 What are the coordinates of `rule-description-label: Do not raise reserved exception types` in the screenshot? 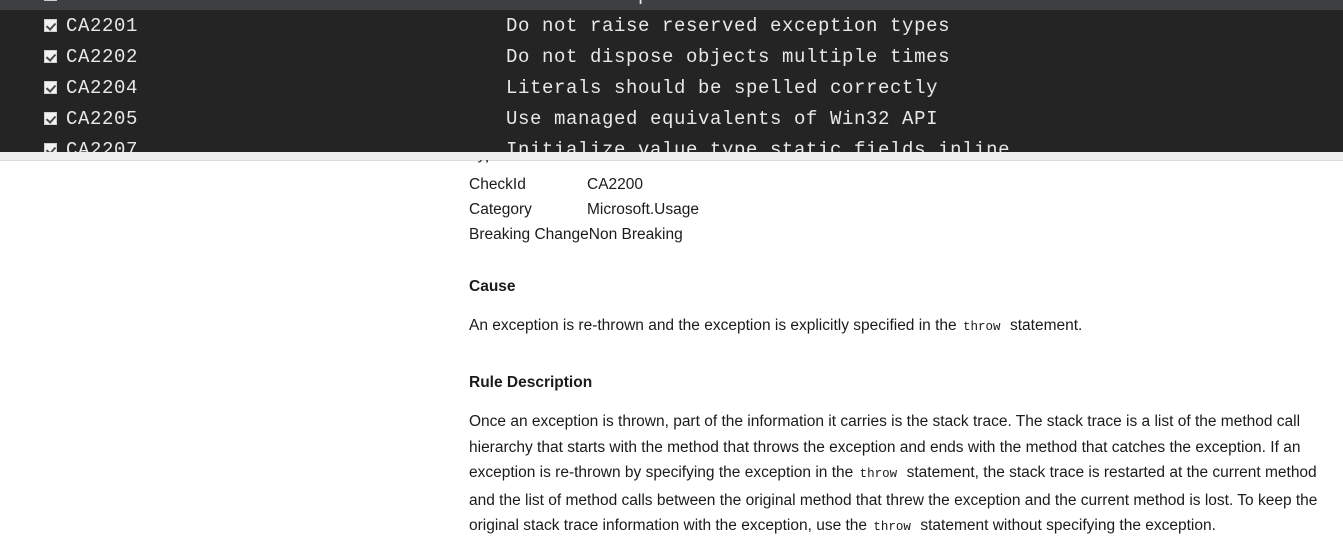 It's located at (728, 25).